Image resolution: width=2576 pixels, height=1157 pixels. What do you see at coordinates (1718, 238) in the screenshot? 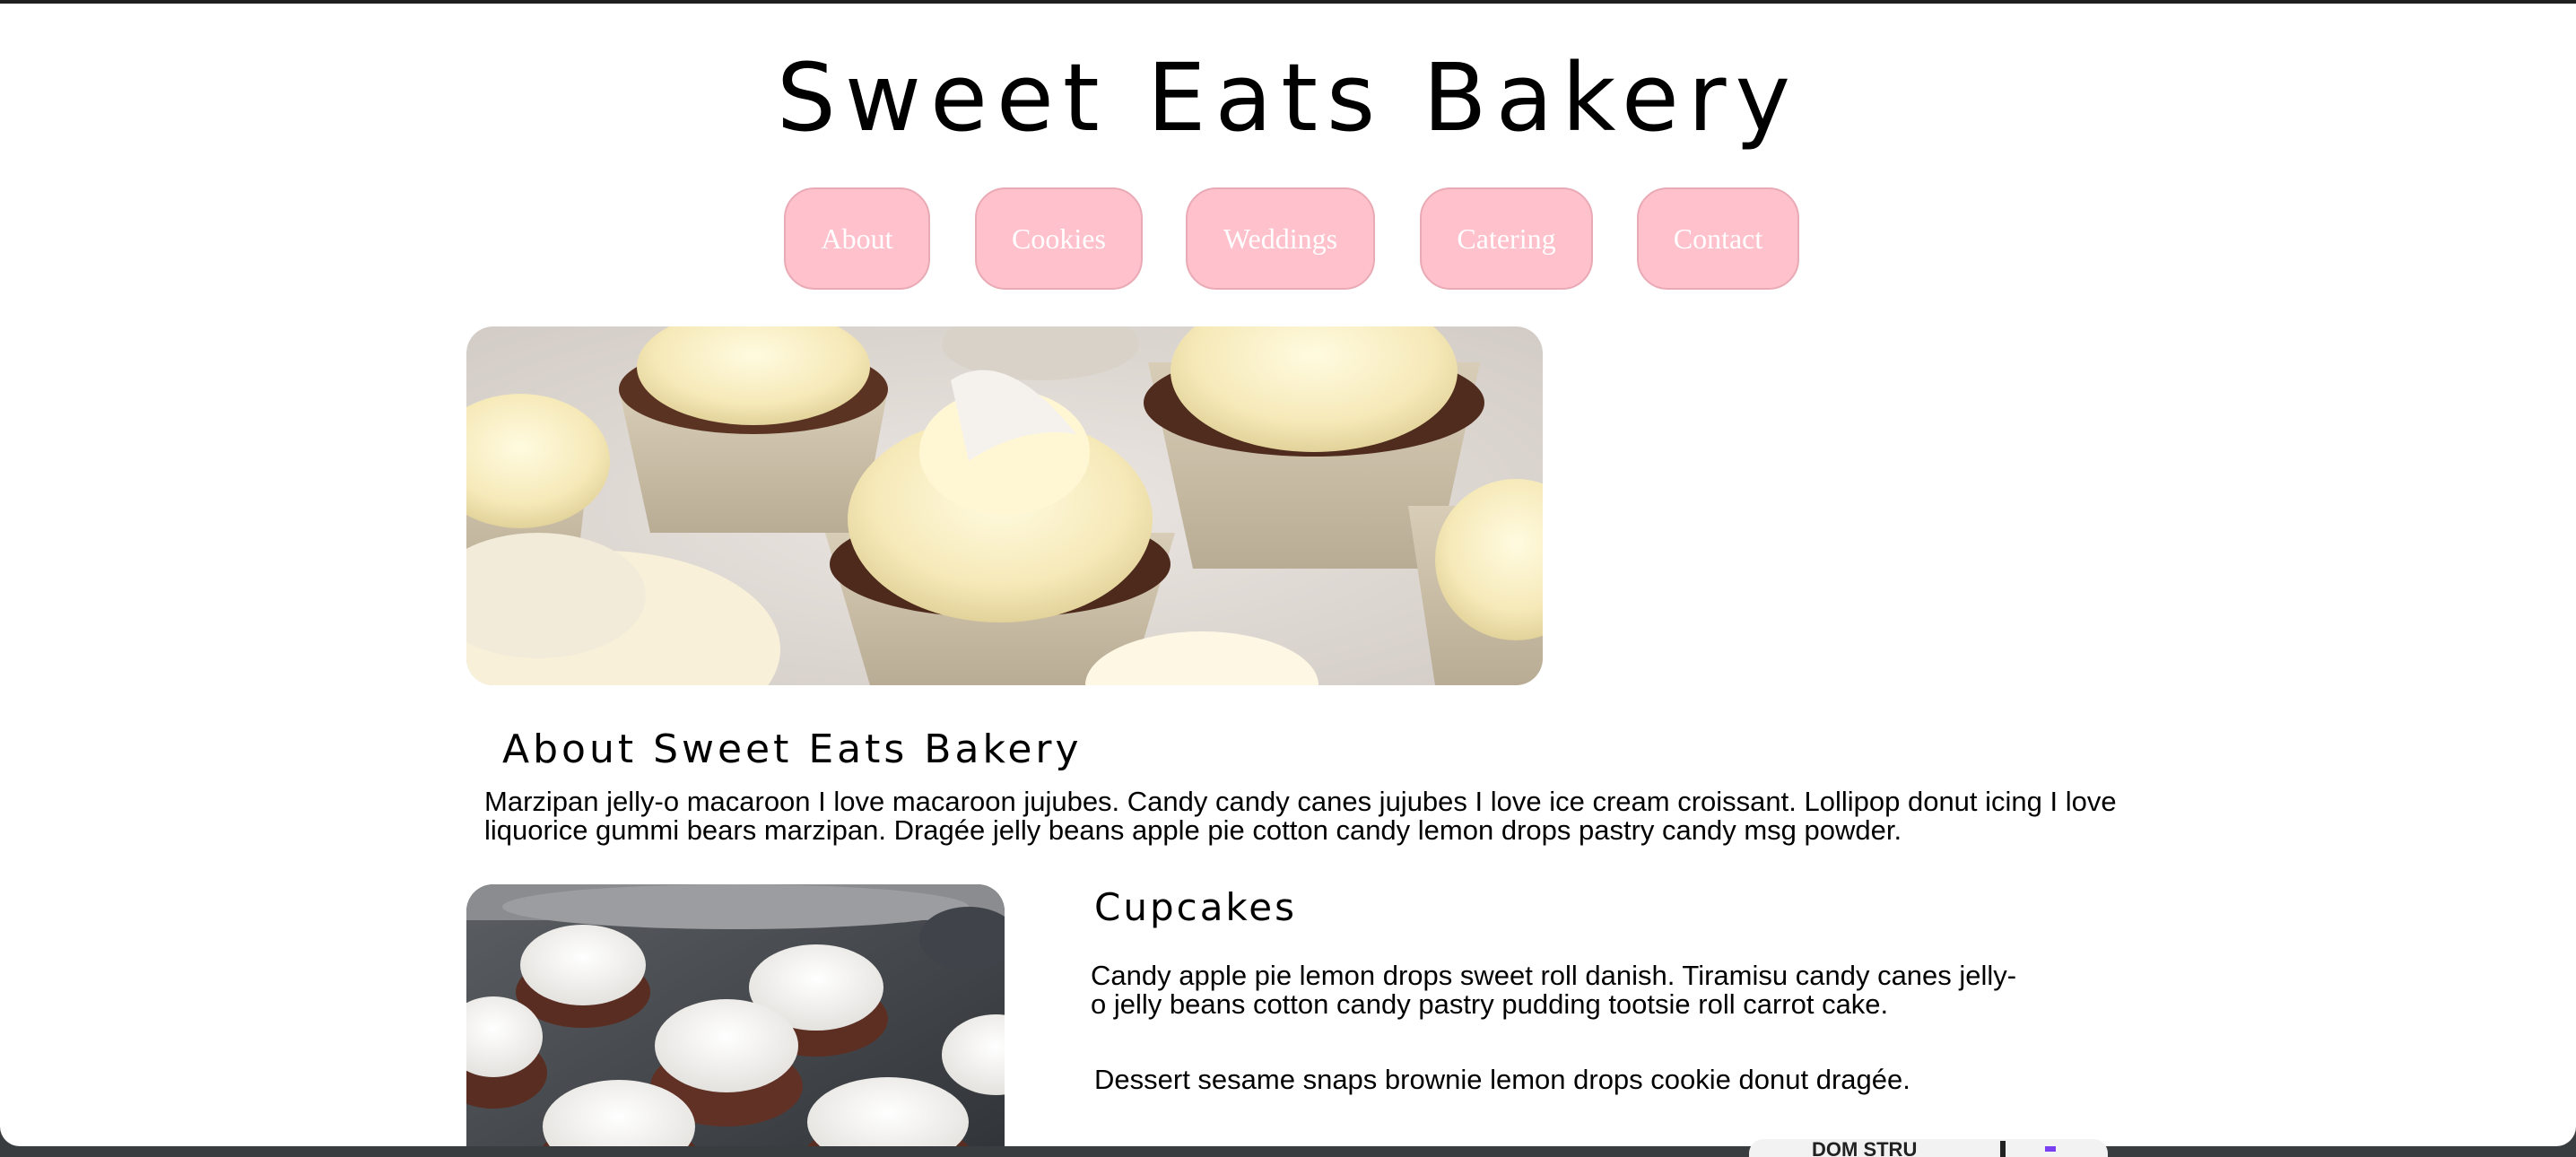
I see `nav-contact-button: Contact` at bounding box center [1718, 238].